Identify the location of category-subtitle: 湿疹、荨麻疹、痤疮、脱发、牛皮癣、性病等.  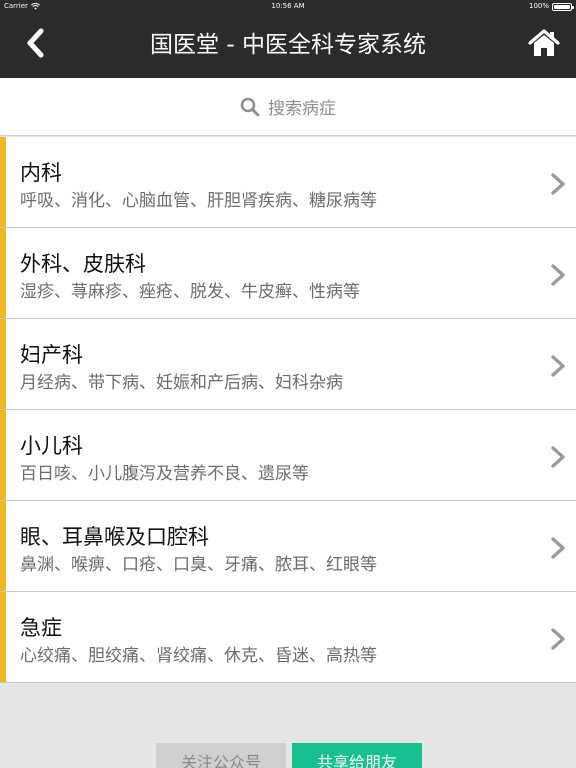
(190, 292).